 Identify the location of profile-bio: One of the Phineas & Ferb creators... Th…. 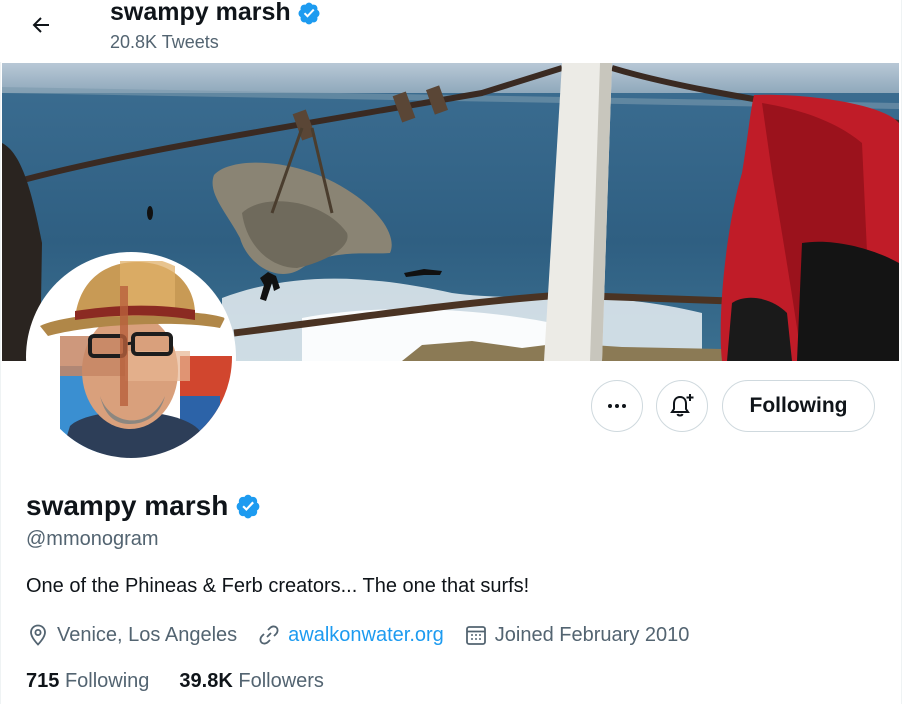
(278, 586).